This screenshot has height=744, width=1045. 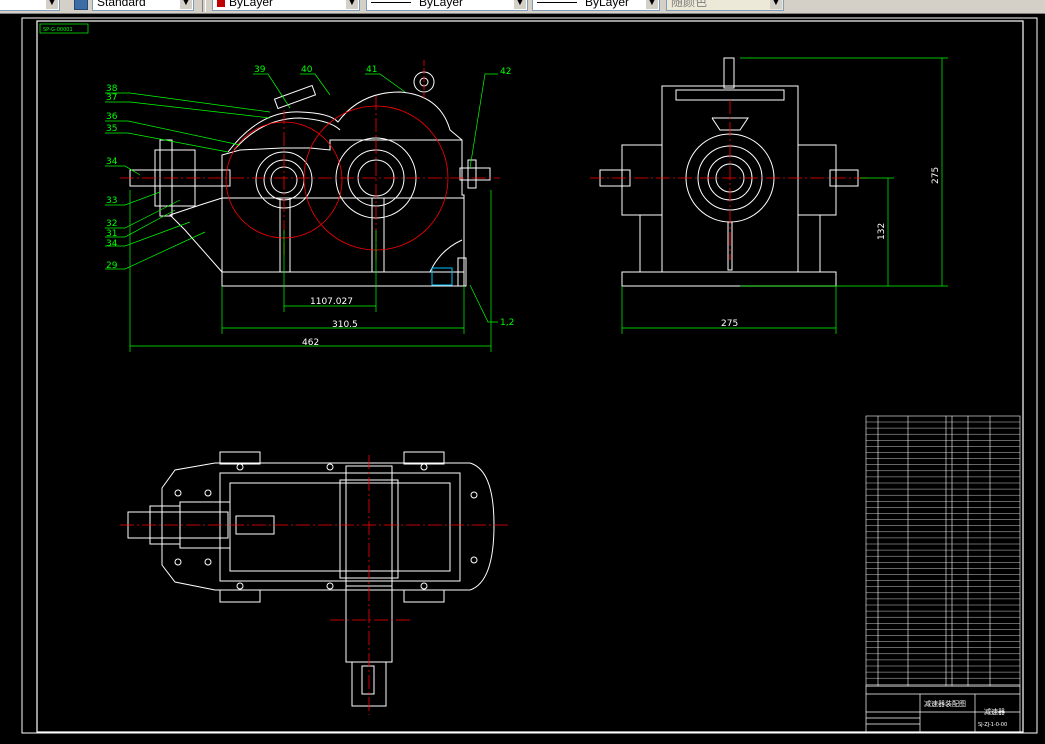 What do you see at coordinates (251, 4) in the screenshot?
I see `layer-value: ByLayer` at bounding box center [251, 4].